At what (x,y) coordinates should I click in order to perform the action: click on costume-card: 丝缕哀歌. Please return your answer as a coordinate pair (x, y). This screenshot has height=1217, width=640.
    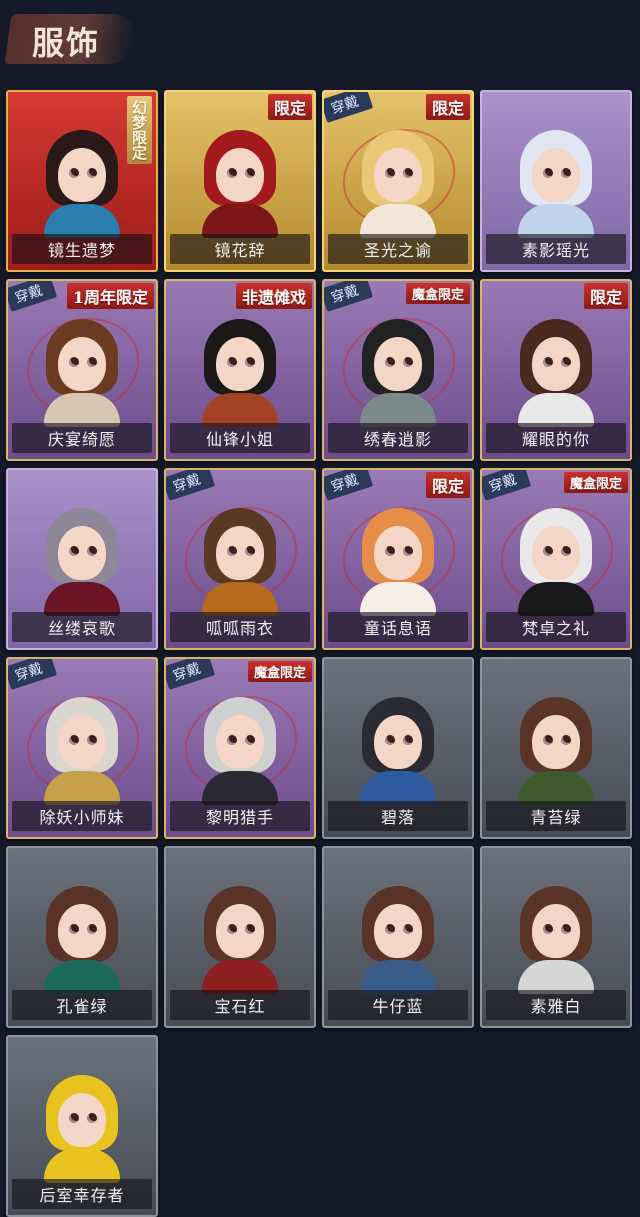
    Looking at the image, I should click on (82, 559).